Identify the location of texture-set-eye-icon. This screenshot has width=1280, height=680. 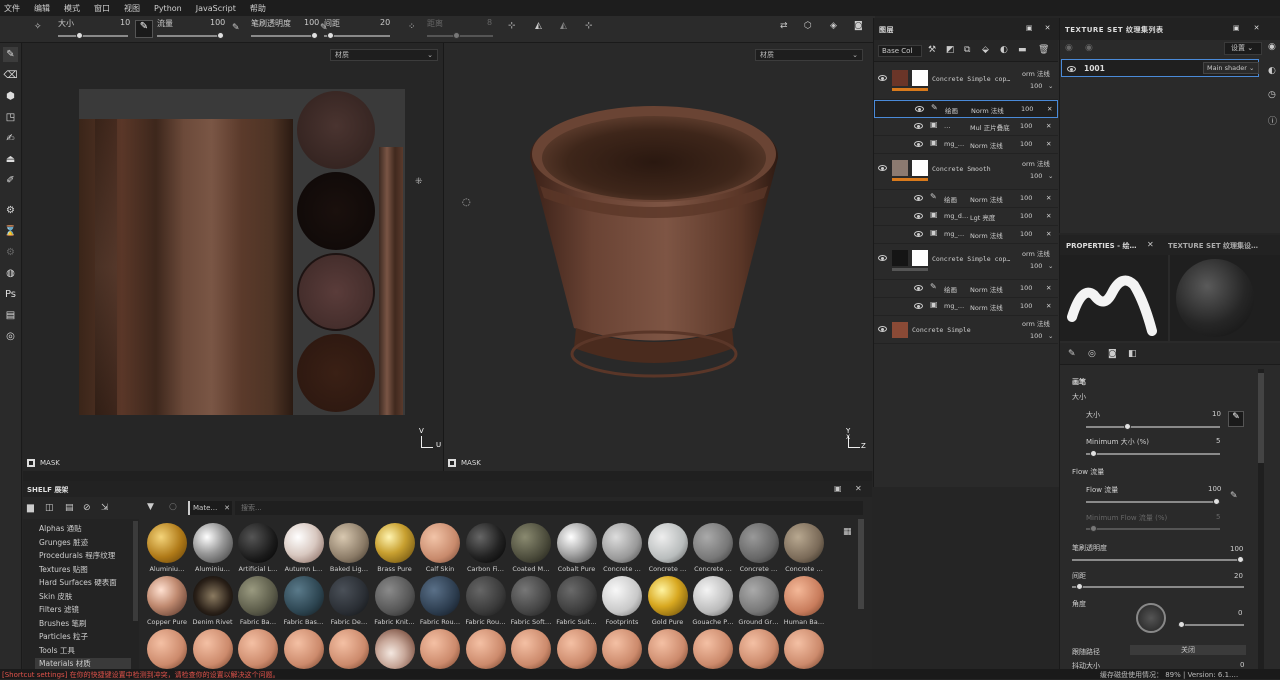
(1071, 69).